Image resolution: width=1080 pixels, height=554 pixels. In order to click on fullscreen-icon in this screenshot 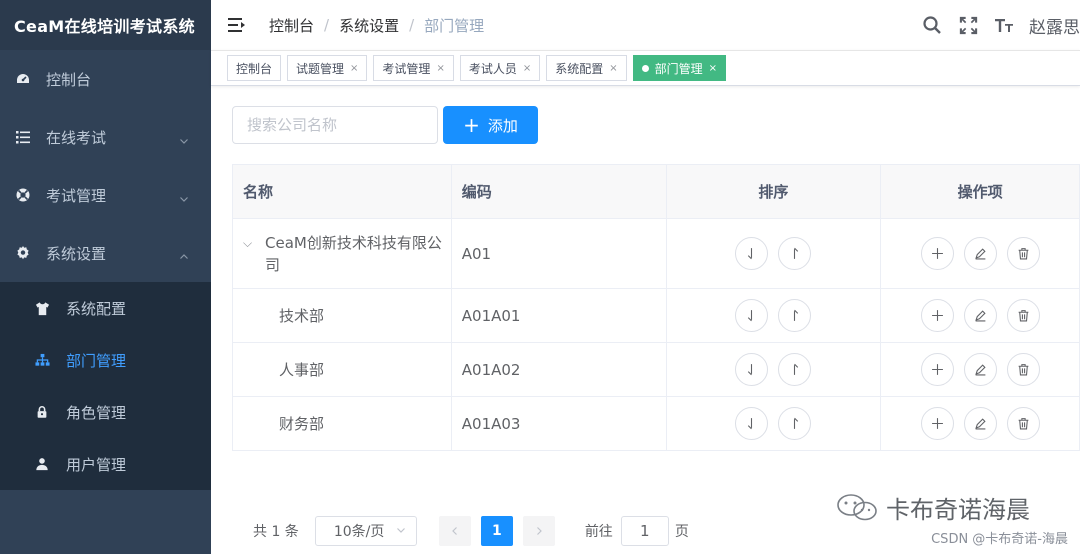, I will do `click(968, 25)`.